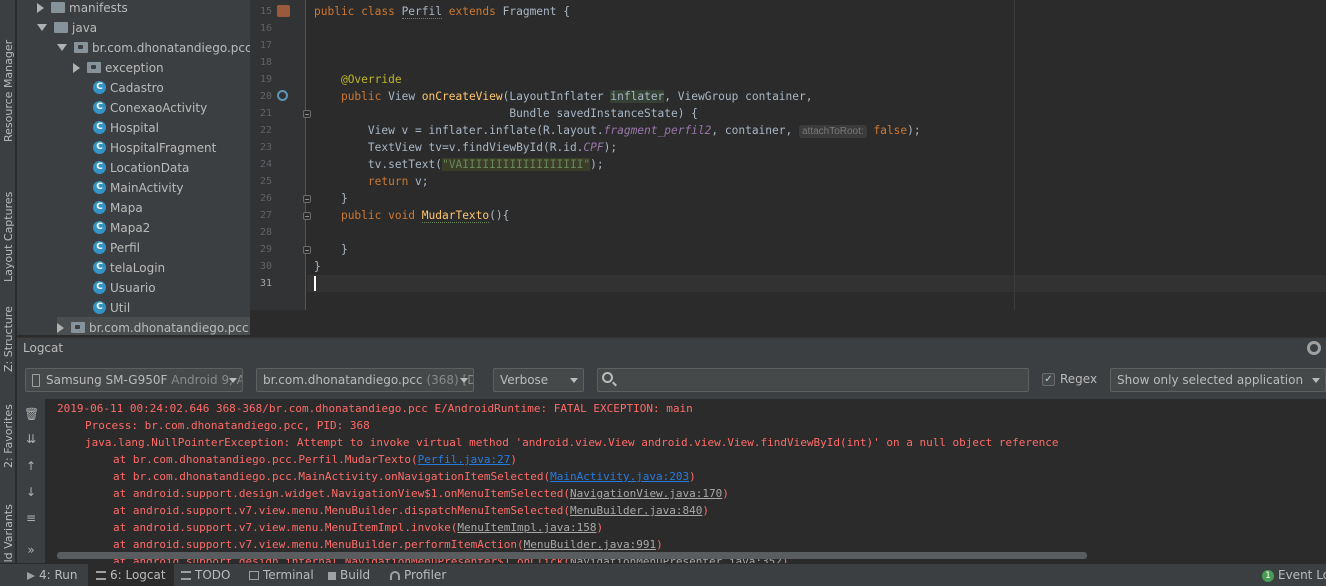  Describe the element at coordinates (331, 198) in the screenshot. I see `code-line-26: }` at that location.